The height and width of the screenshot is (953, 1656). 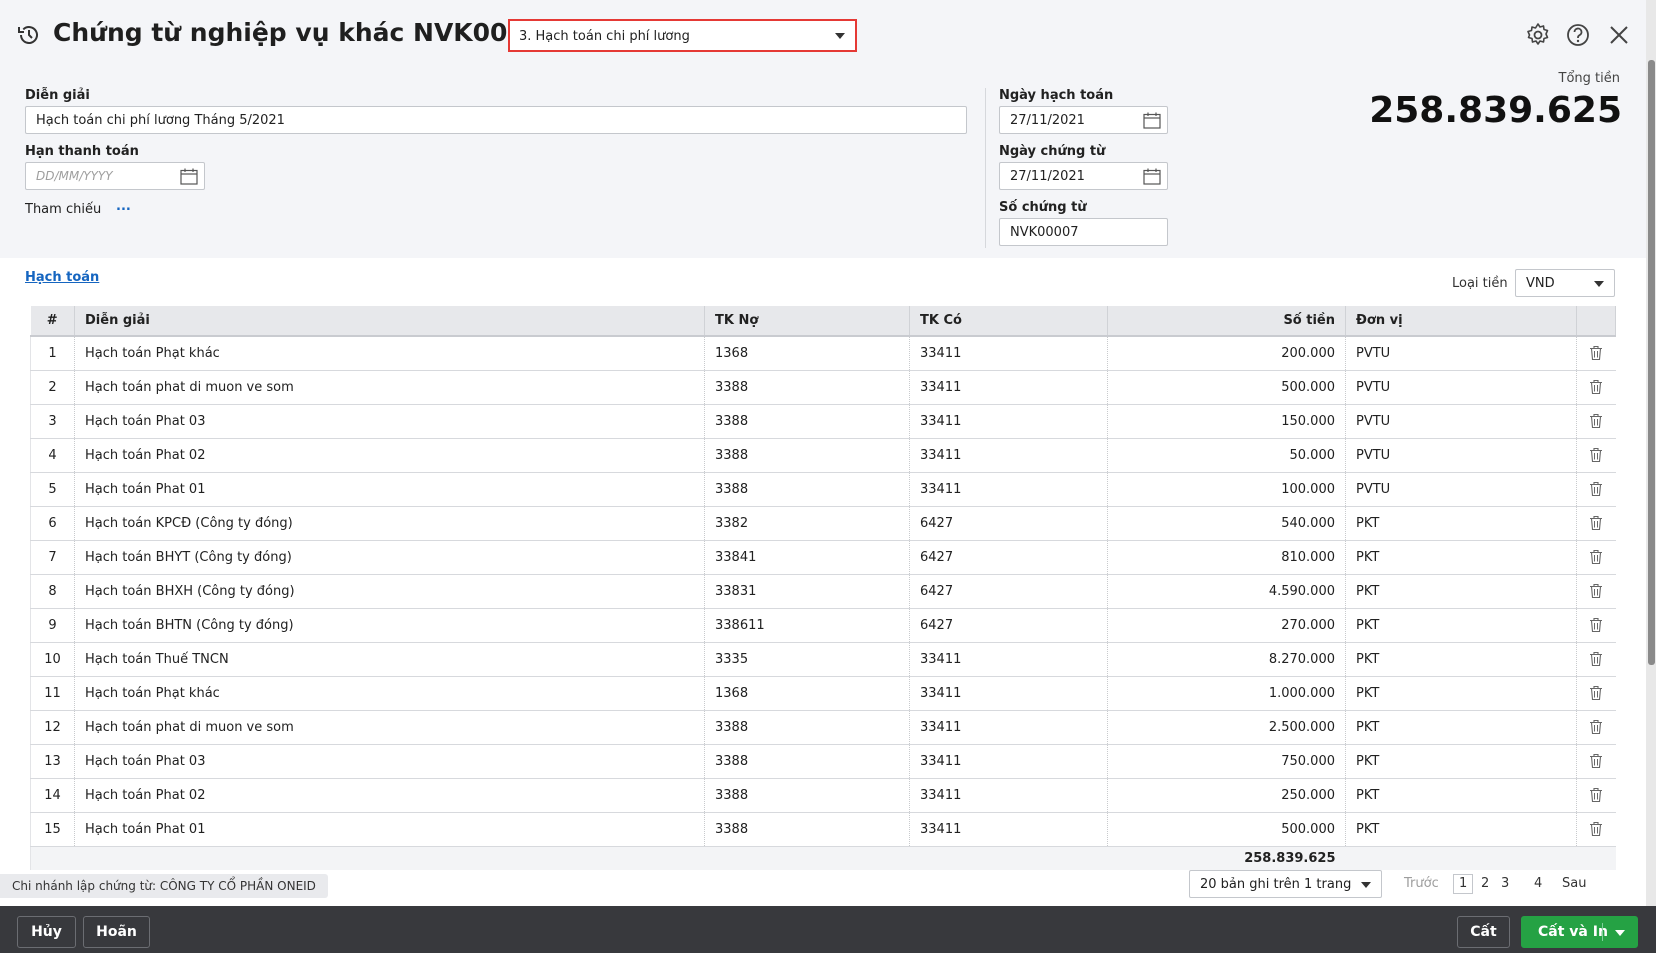 What do you see at coordinates (807, 625) in the screenshot?
I see `row-debit-account: 338611` at bounding box center [807, 625].